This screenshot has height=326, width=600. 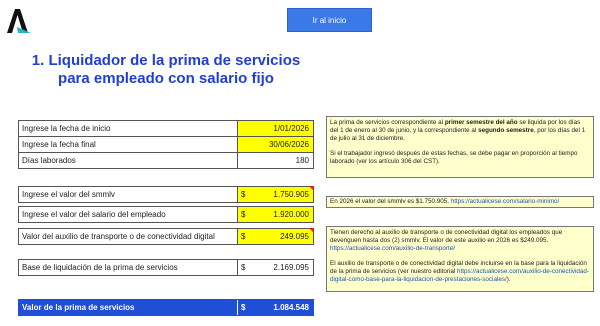 I want to click on end-date-row: Ingrese la fecha final 30/06/2026, so click(x=166, y=144).